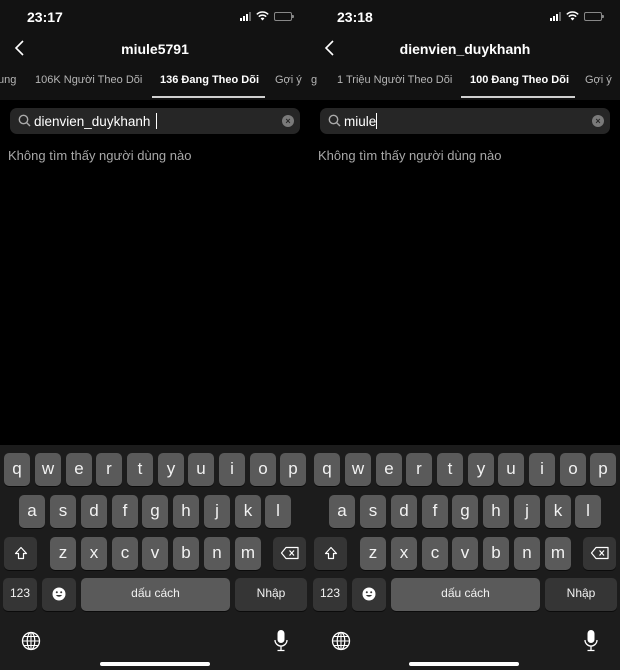  I want to click on tab-partial: ung, so click(8, 80).